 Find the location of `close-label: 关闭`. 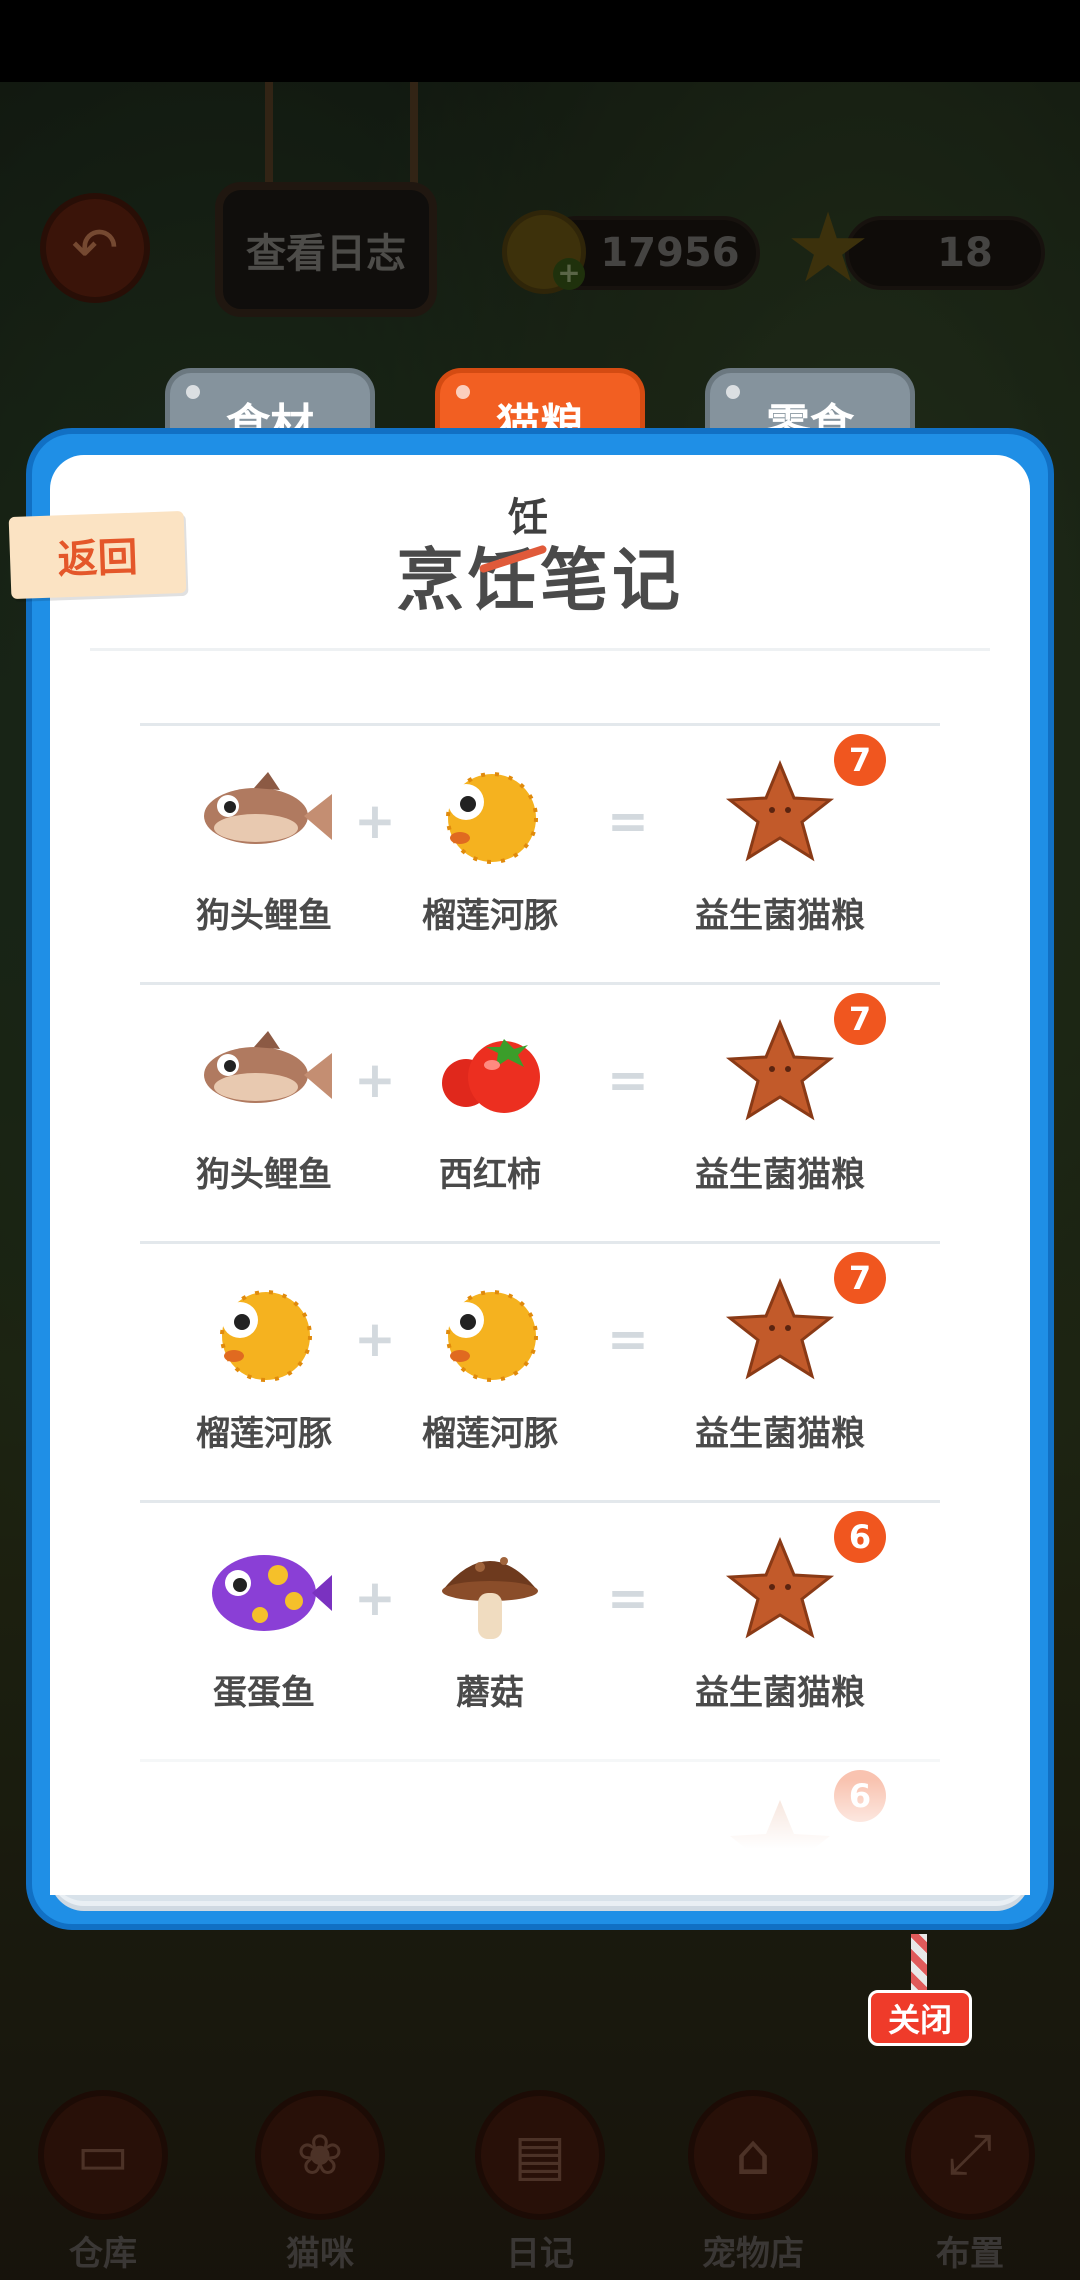

close-label: 关闭 is located at coordinates (919, 2020).